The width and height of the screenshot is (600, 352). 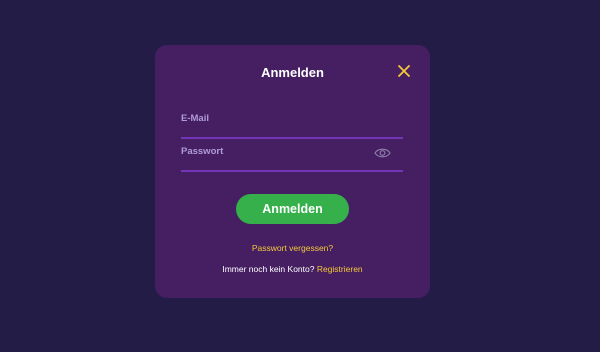 I want to click on password-input, so click(x=292, y=157).